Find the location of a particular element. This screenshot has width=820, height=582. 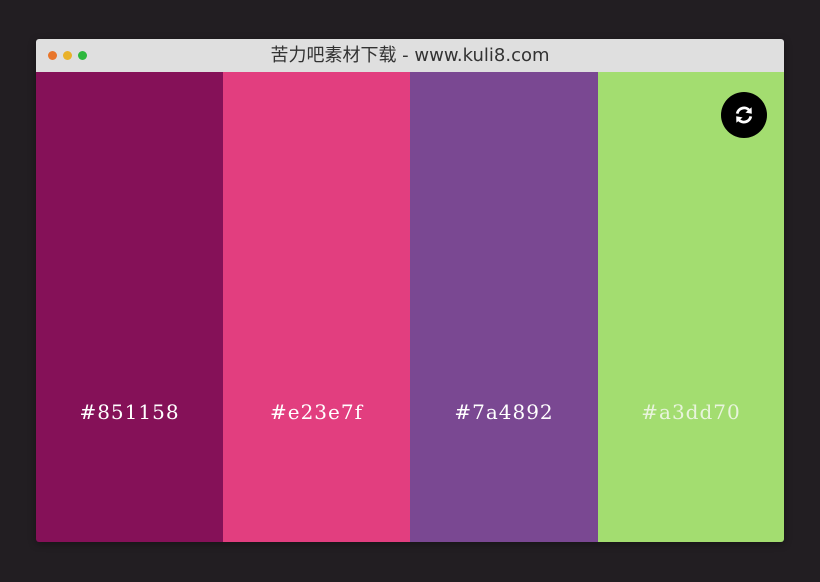

title-bar: 苦力吧素材下载 - www.kuli8.com is located at coordinates (410, 55).